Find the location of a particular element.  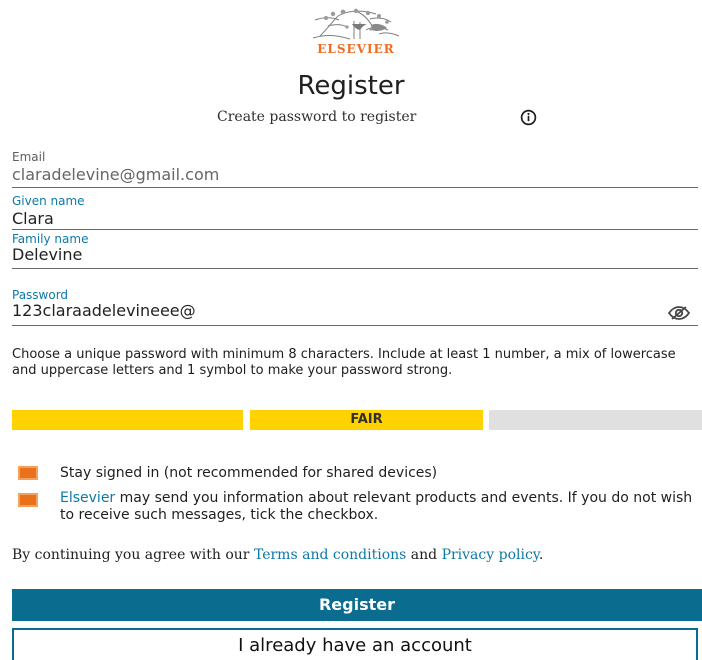

given-name-underline is located at coordinates (355, 229).